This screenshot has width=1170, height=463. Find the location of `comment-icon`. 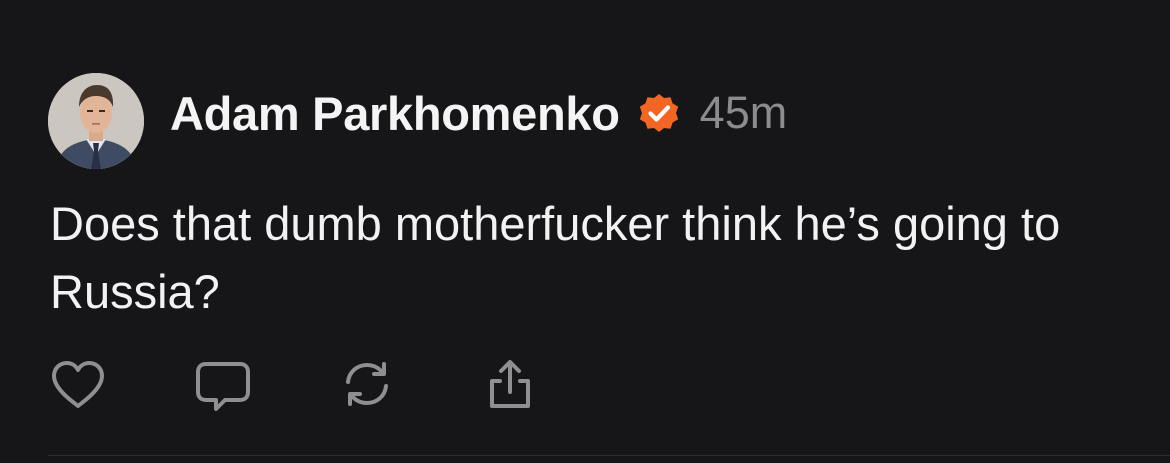

comment-icon is located at coordinates (223, 386).